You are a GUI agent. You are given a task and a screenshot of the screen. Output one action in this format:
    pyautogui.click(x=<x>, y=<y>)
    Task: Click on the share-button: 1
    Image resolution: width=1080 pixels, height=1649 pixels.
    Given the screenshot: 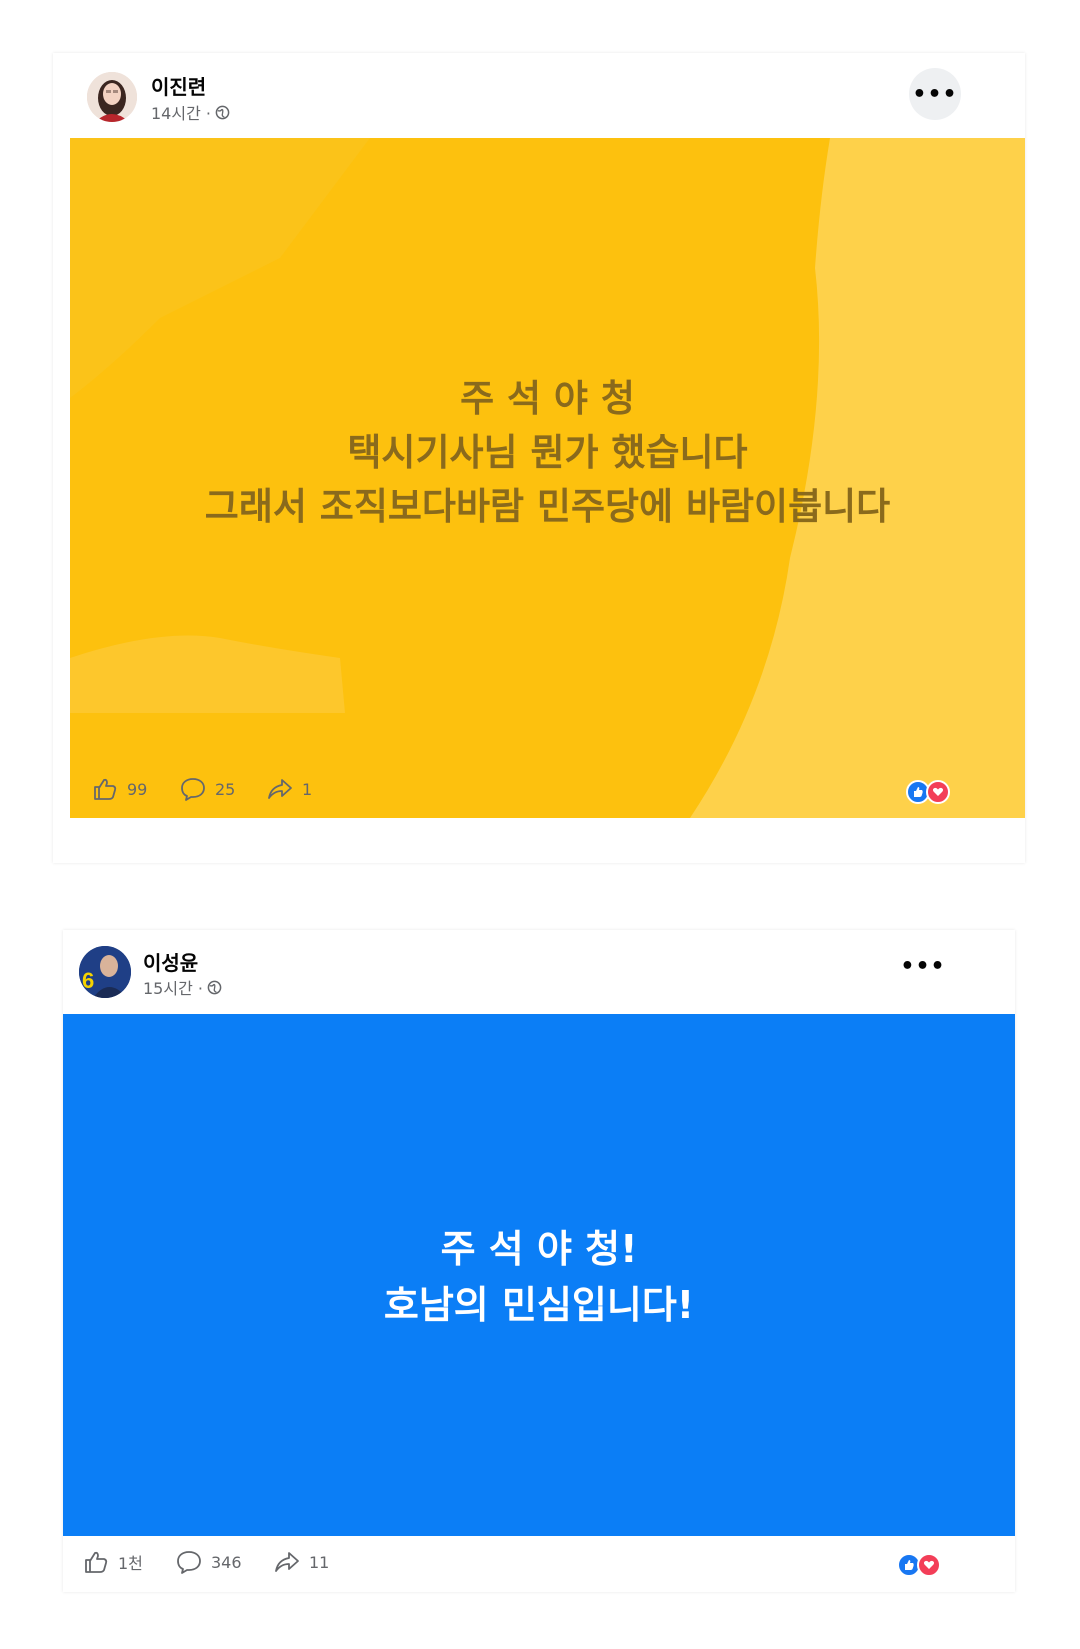 What is the action you would take?
    pyautogui.click(x=289, y=789)
    